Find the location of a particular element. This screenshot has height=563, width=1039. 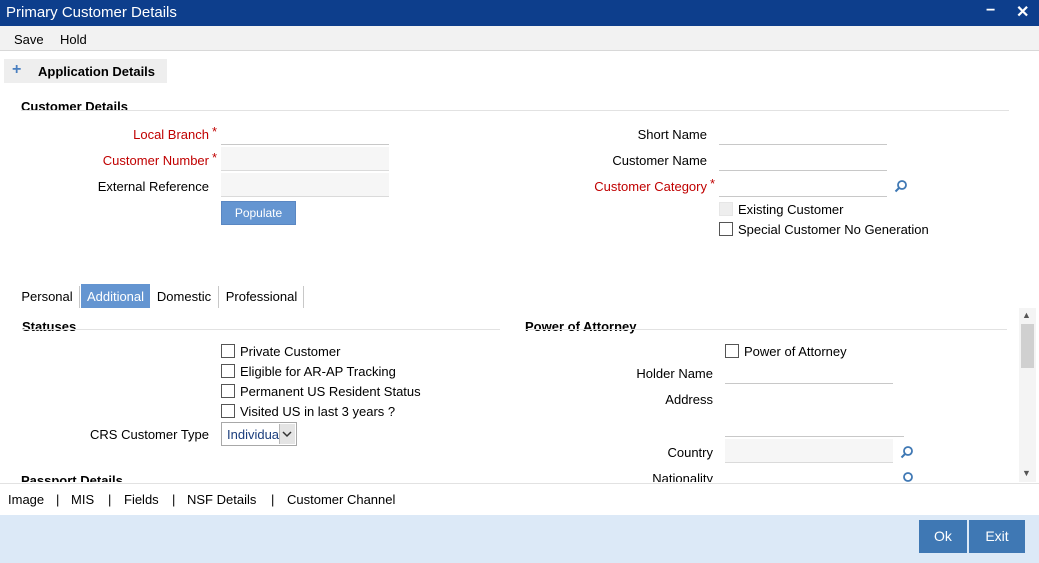

tab-domestic: Domestic is located at coordinates (184, 296).